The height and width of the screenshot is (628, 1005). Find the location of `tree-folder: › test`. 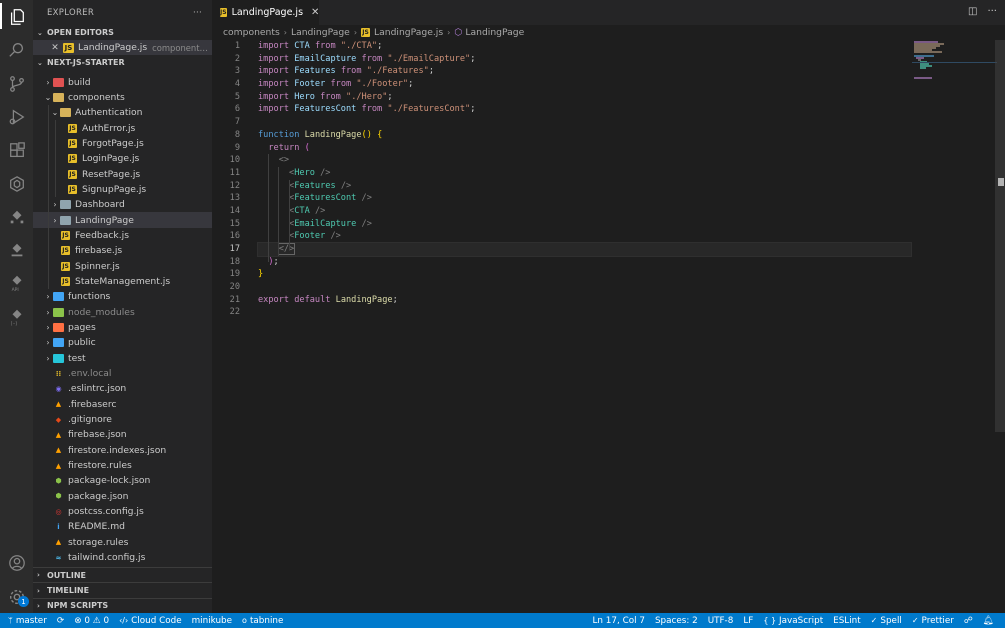

tree-folder: › test is located at coordinates (122, 358).